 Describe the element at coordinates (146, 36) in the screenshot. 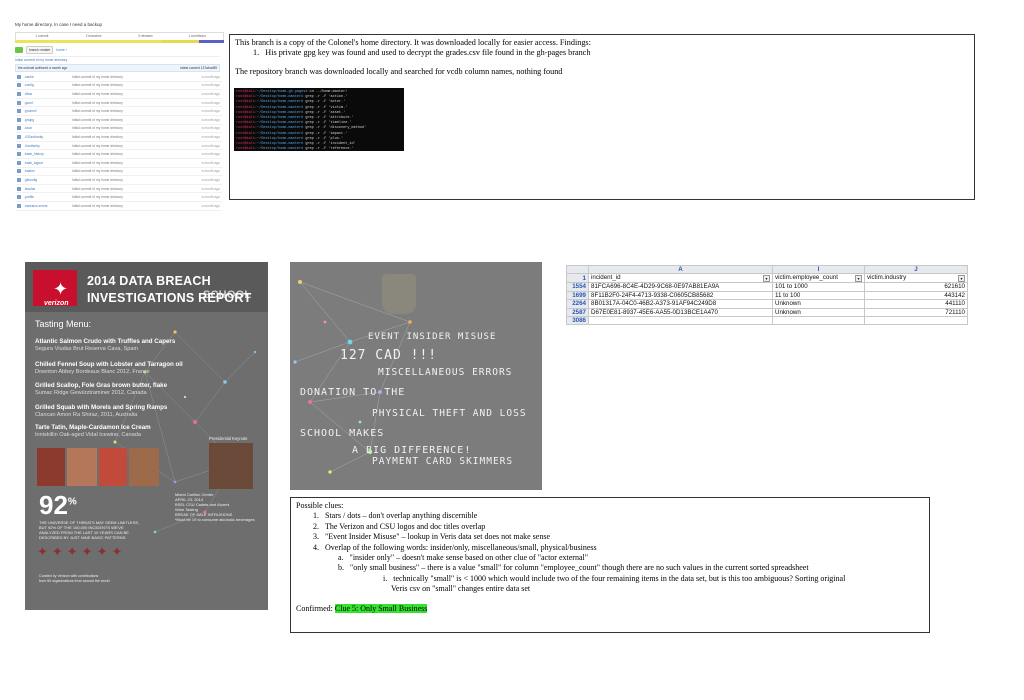

I see `releases-stat: 0 releases` at that location.